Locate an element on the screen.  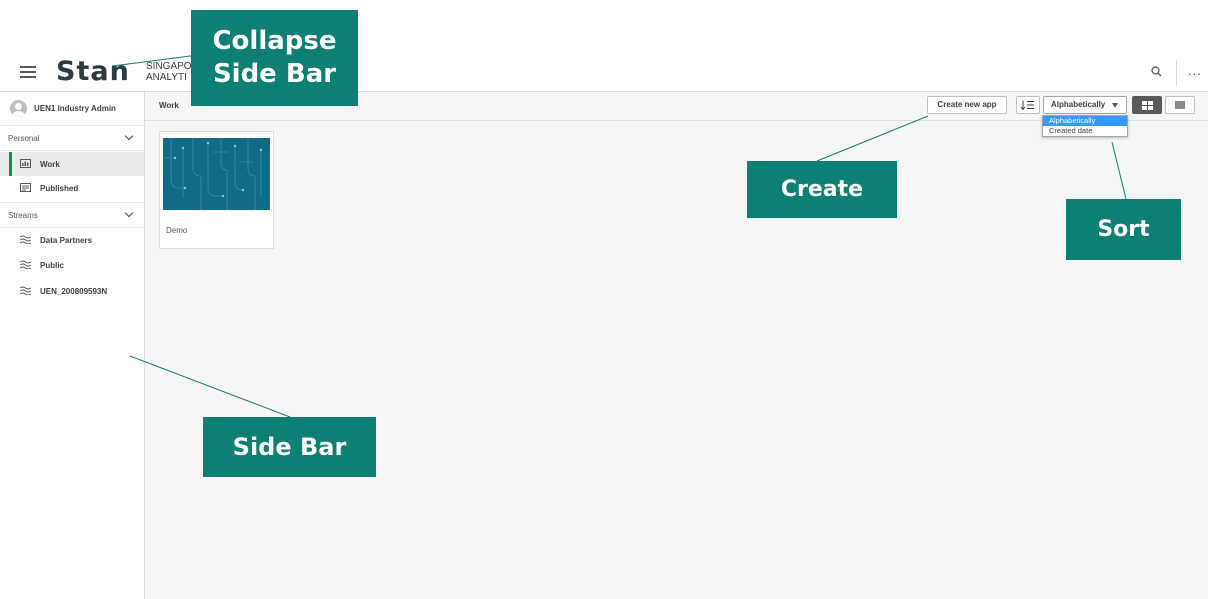
app-thumbnail is located at coordinates (216, 174).